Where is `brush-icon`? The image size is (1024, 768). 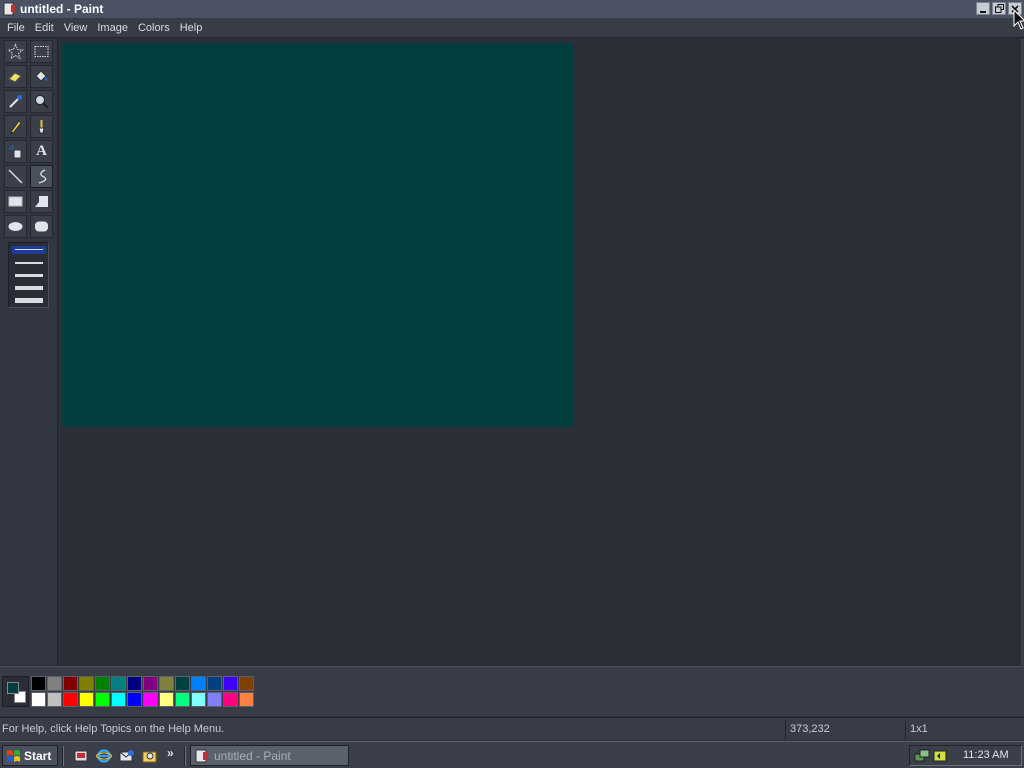
brush-icon is located at coordinates (41, 127).